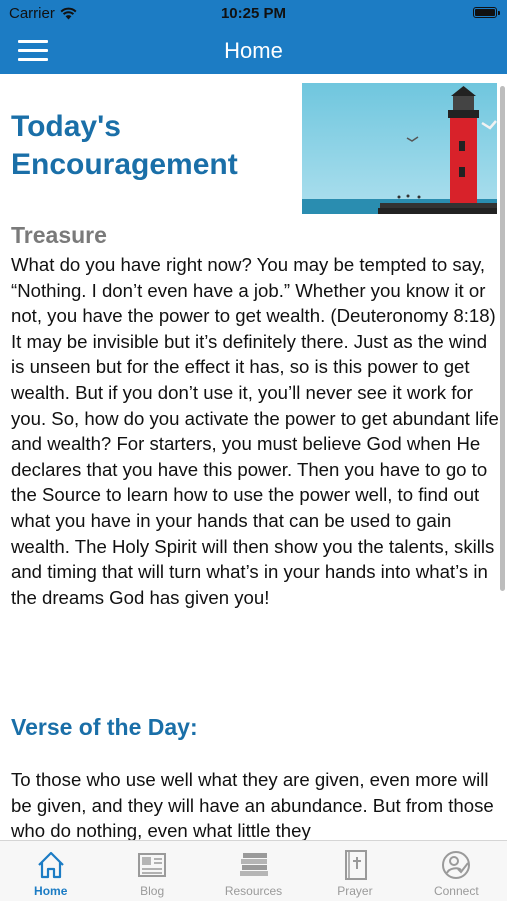 This screenshot has height=901, width=507. I want to click on nav-title: Home, so click(253, 50).